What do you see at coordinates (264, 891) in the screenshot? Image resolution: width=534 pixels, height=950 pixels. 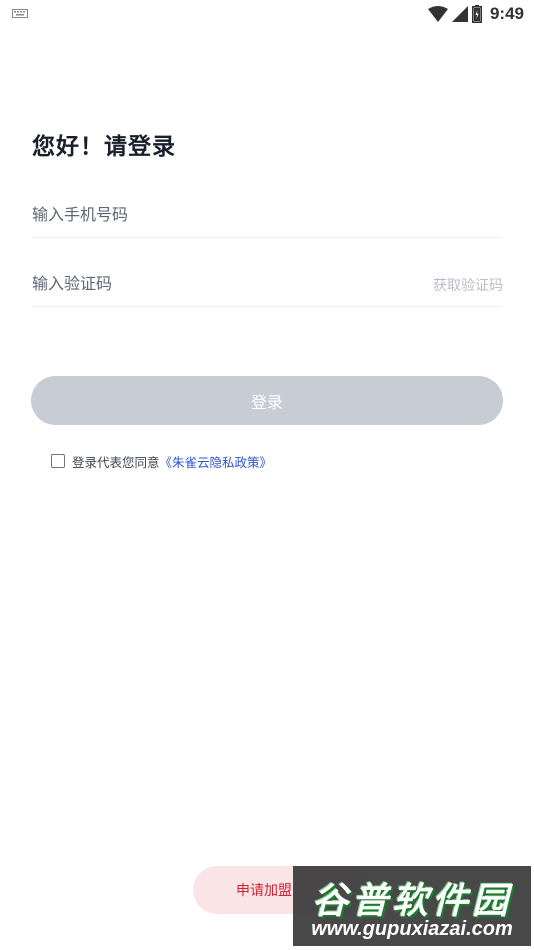 I see `apply-join-label: 申请加盟` at bounding box center [264, 891].